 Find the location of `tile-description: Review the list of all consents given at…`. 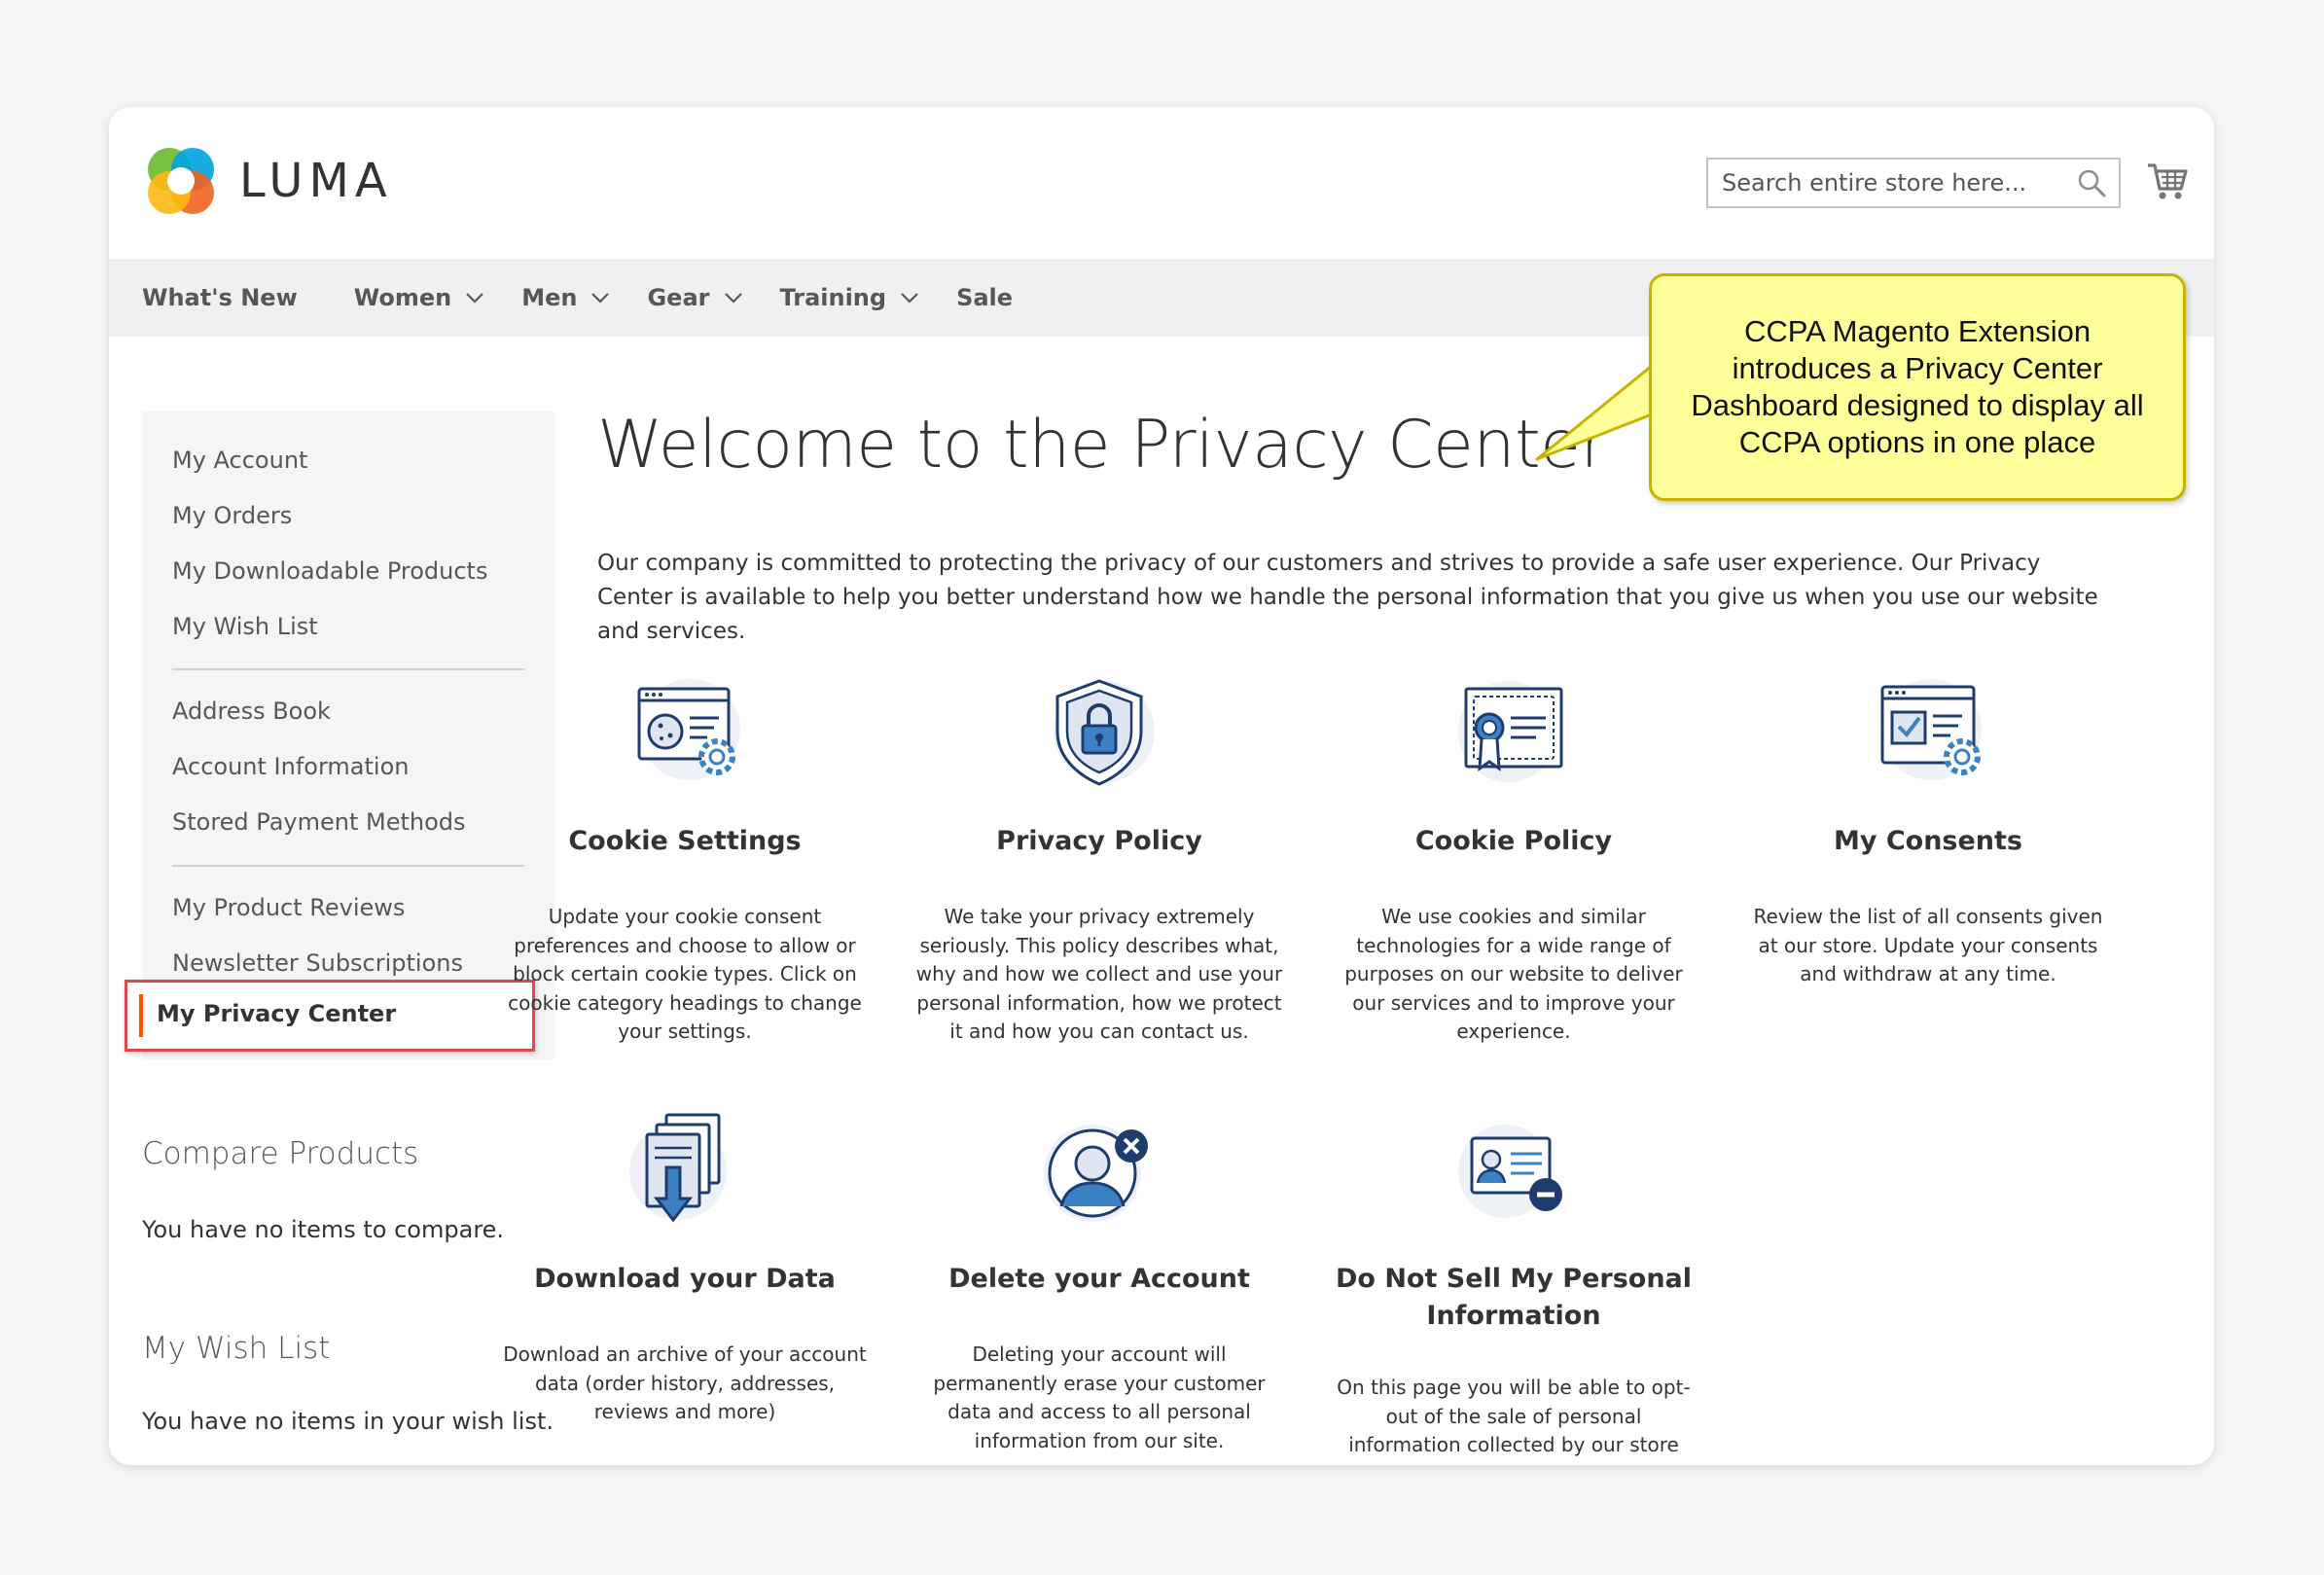

tile-description: Review the list of all consents given at… is located at coordinates (1928, 945).